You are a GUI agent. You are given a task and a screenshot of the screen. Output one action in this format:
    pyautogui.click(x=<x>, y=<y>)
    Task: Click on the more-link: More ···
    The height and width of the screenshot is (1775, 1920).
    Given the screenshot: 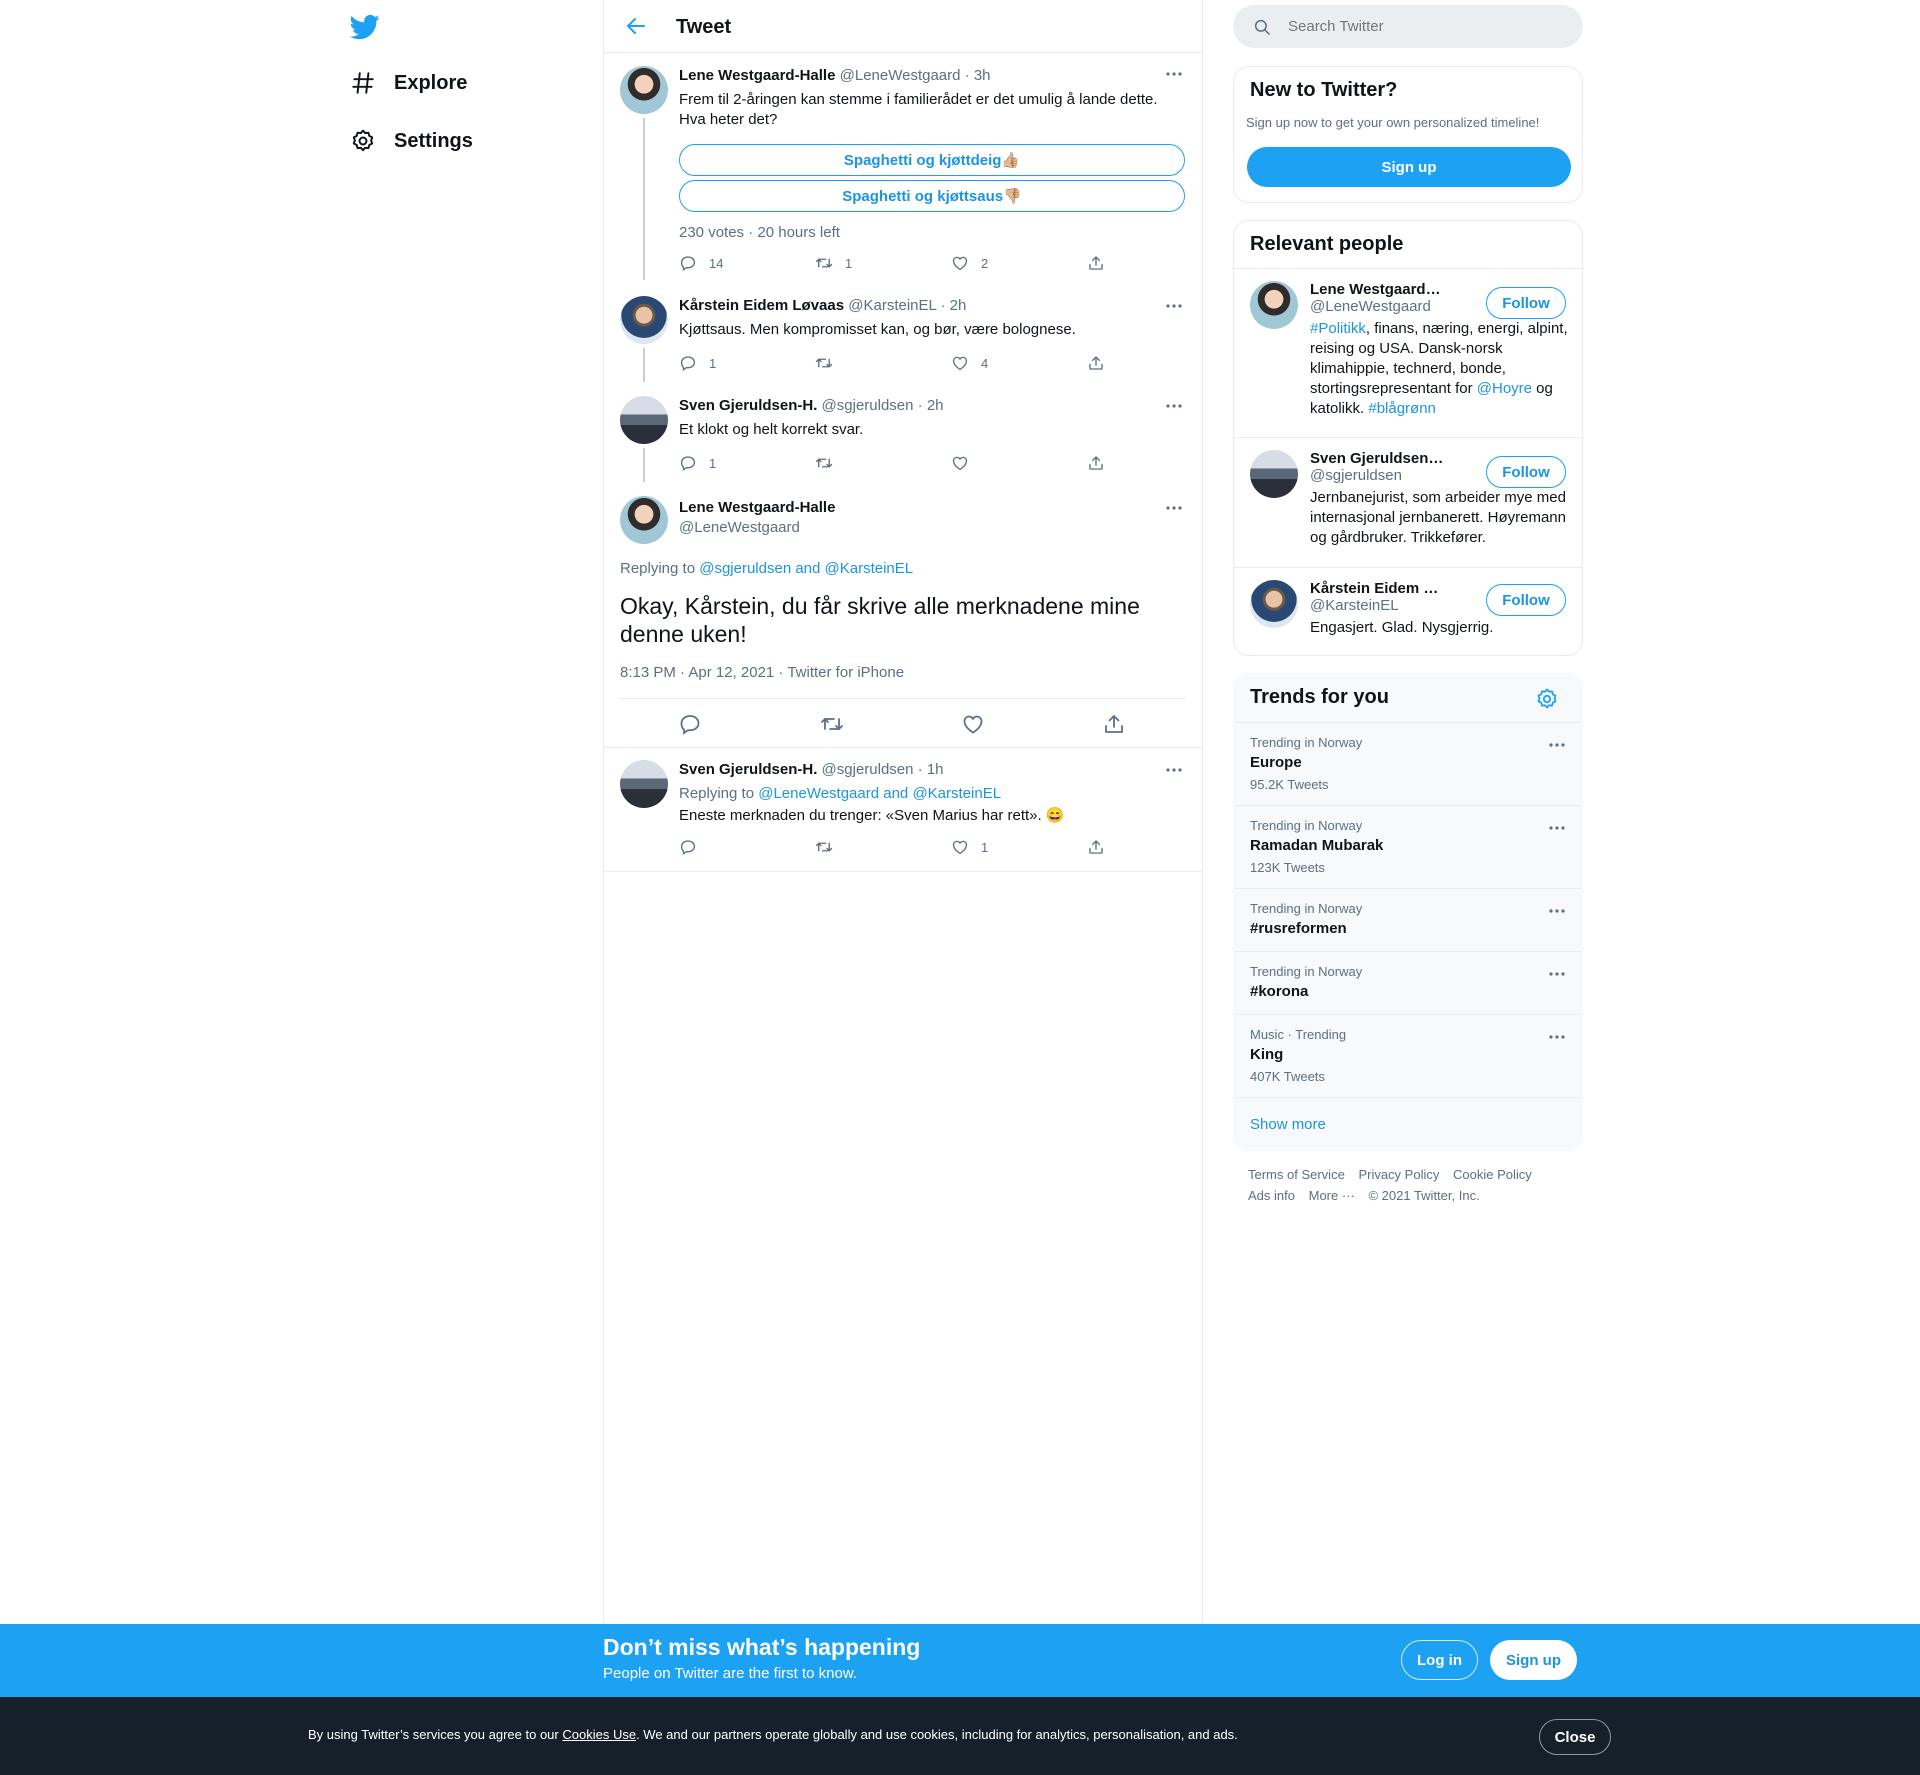 What is the action you would take?
    pyautogui.click(x=1332, y=1195)
    